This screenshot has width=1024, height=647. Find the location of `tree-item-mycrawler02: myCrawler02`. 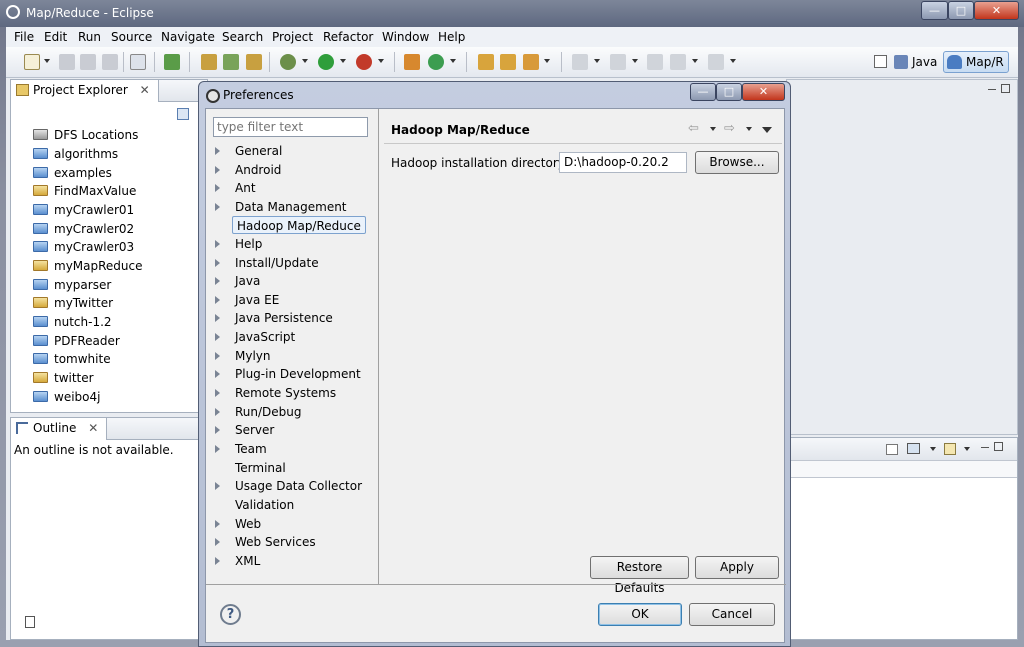

tree-item-mycrawler02: myCrawler02 is located at coordinates (83, 229).